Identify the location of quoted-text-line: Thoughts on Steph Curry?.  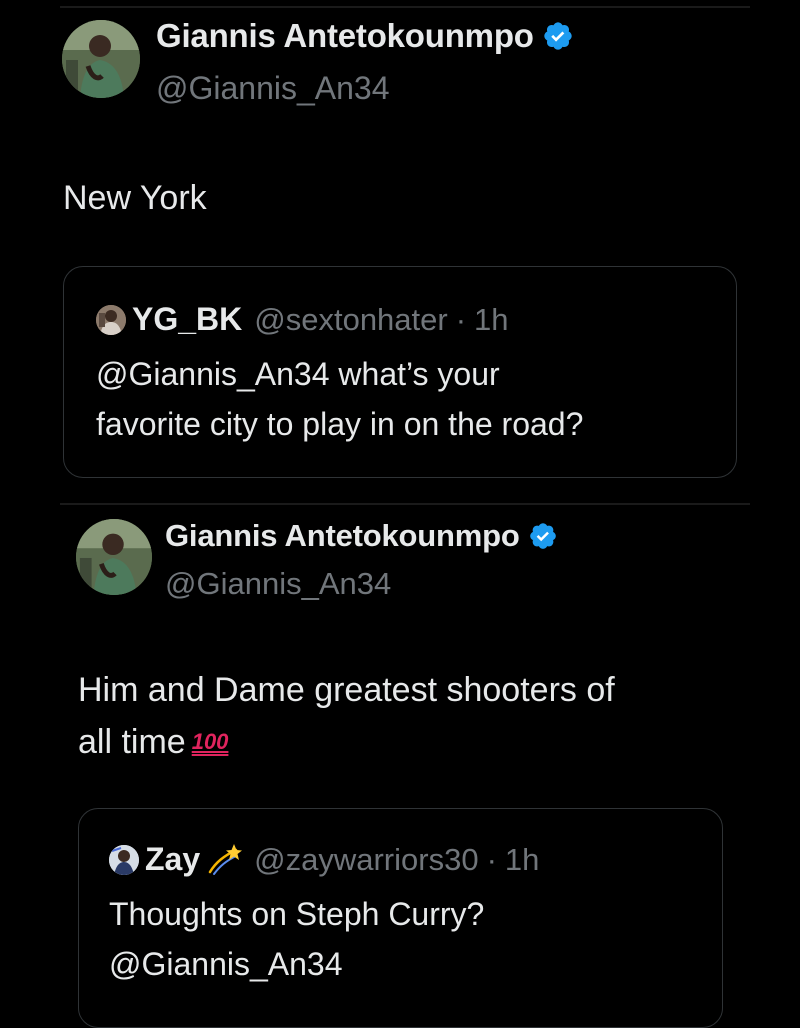
(297, 914).